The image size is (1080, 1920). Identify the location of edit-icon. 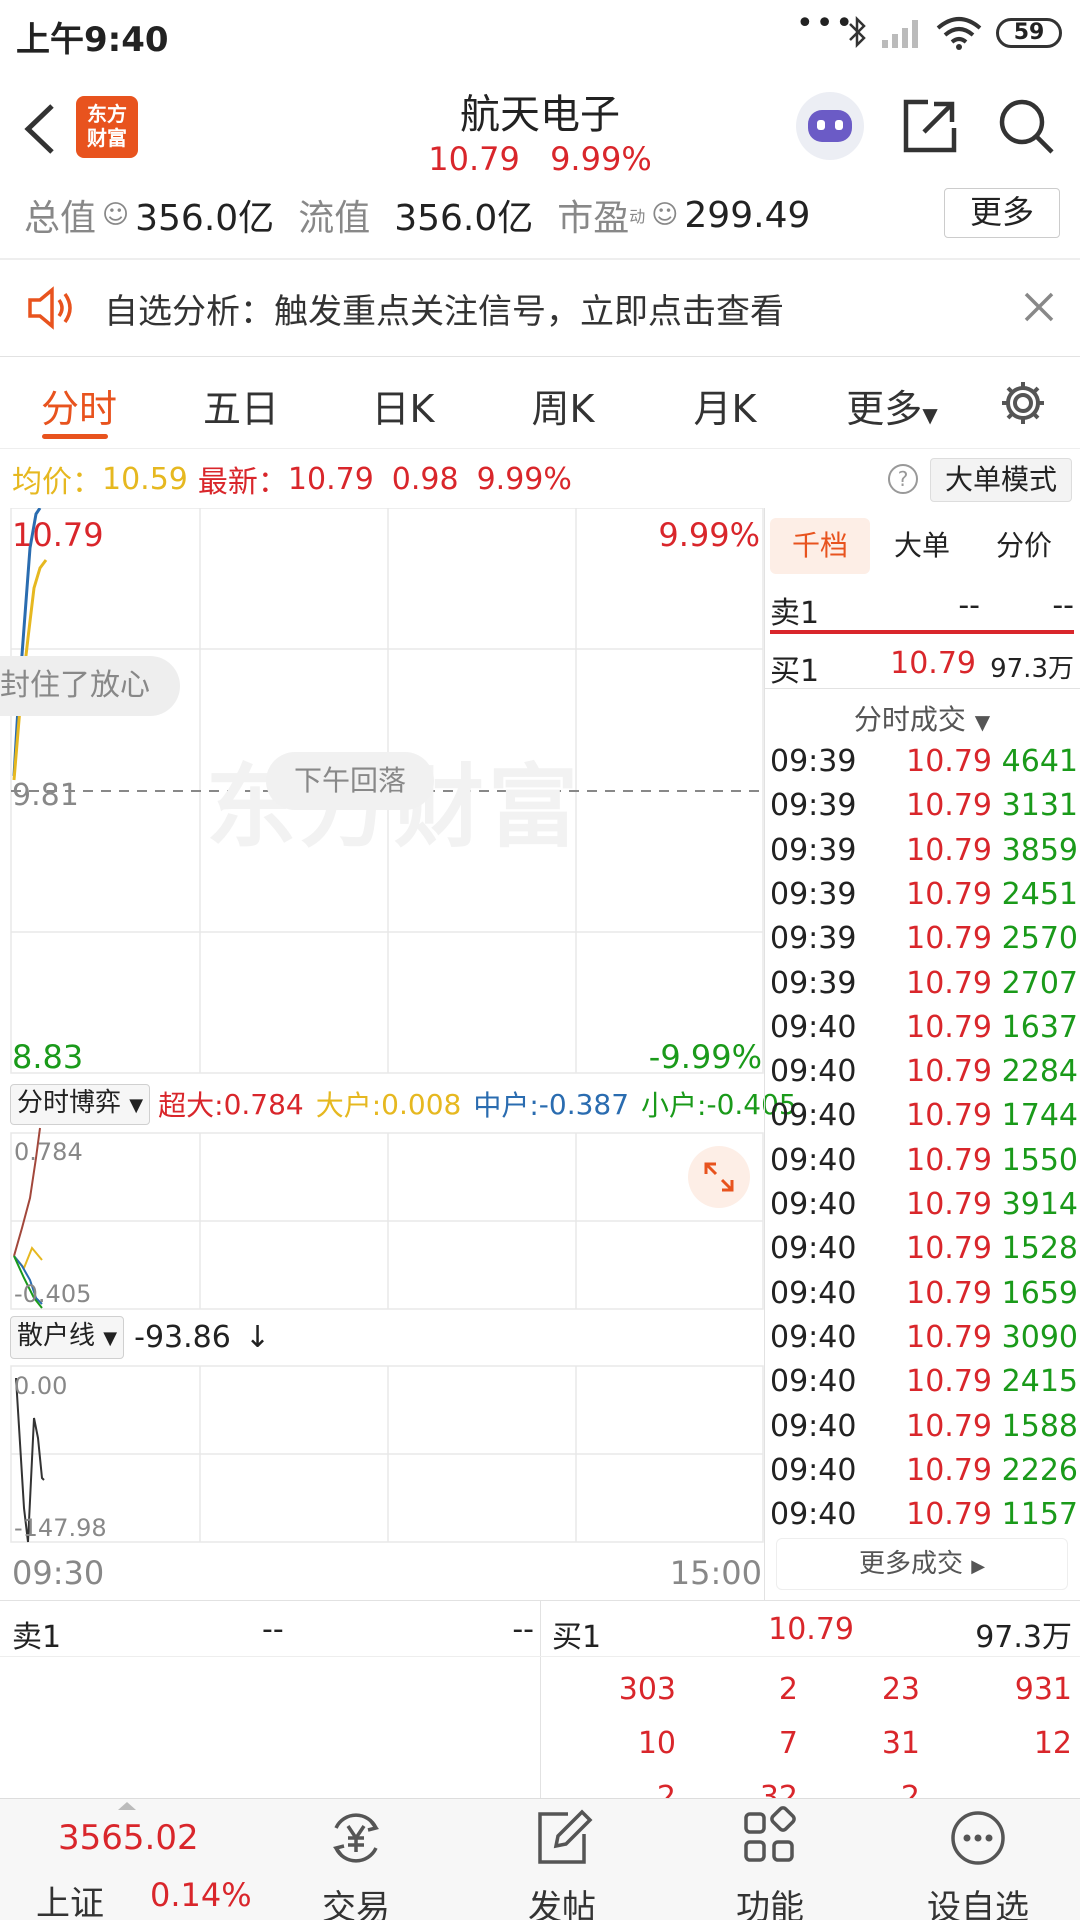
(565, 1836).